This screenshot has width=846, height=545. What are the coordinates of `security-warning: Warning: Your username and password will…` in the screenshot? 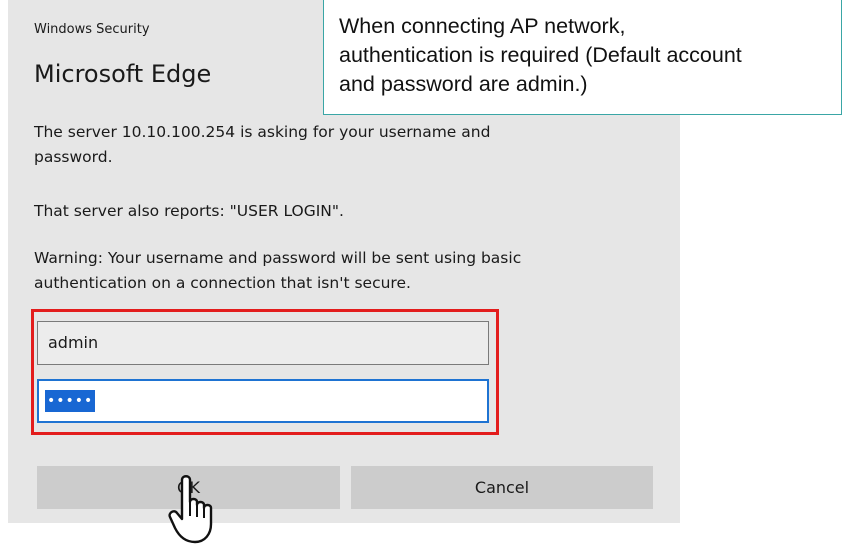 It's located at (339, 271).